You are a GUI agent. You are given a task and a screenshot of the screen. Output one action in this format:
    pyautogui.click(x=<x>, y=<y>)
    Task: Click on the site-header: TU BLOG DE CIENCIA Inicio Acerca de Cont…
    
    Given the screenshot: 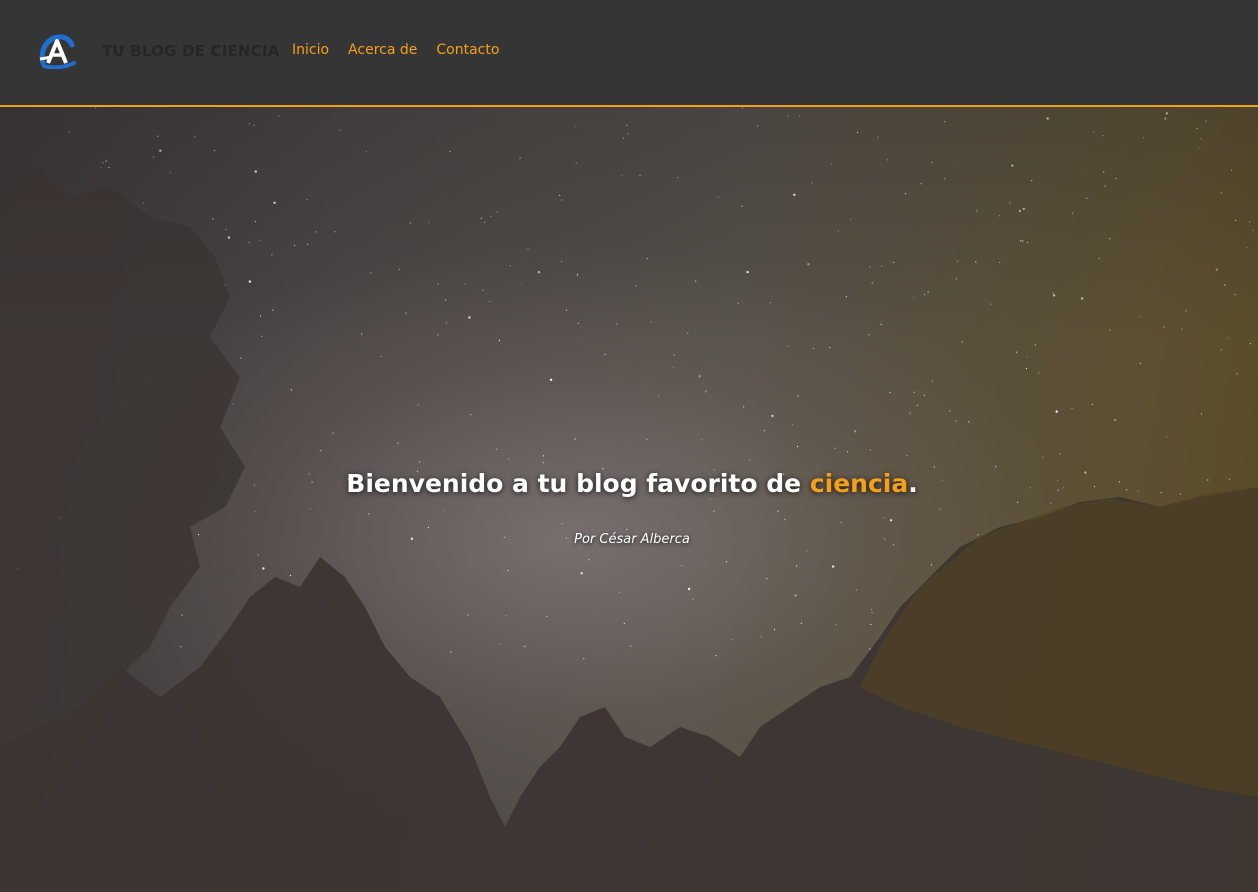 What is the action you would take?
    pyautogui.click(x=629, y=53)
    